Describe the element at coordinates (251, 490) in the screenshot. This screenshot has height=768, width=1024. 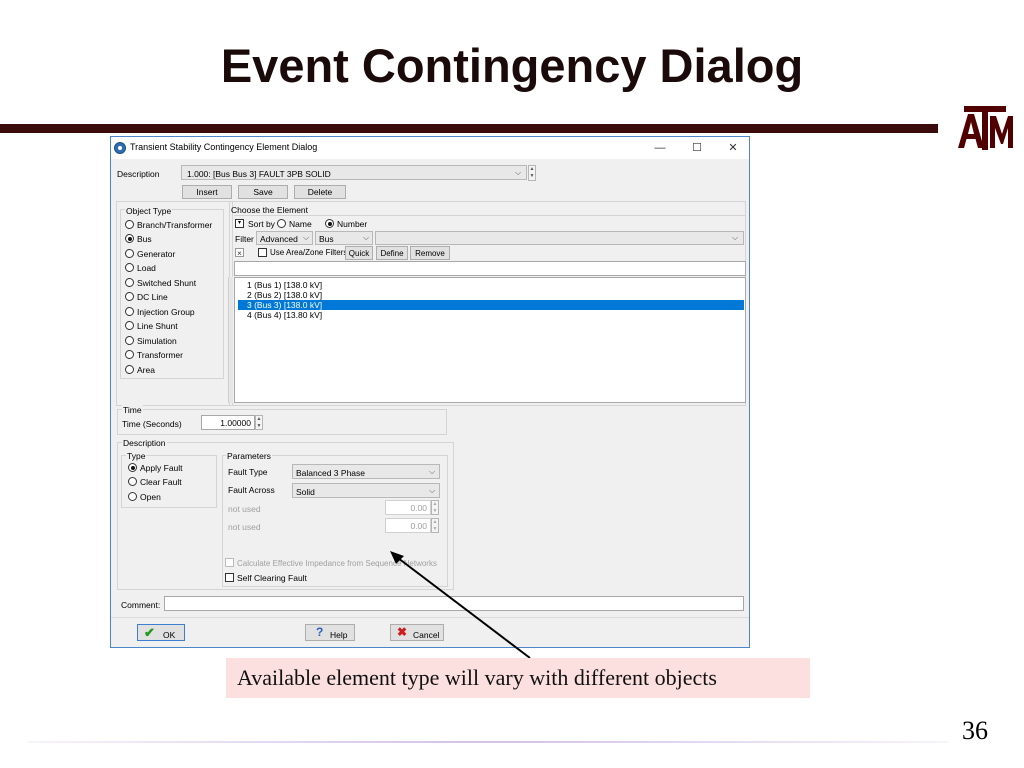
I see `fault-across-label: Fault Across` at that location.